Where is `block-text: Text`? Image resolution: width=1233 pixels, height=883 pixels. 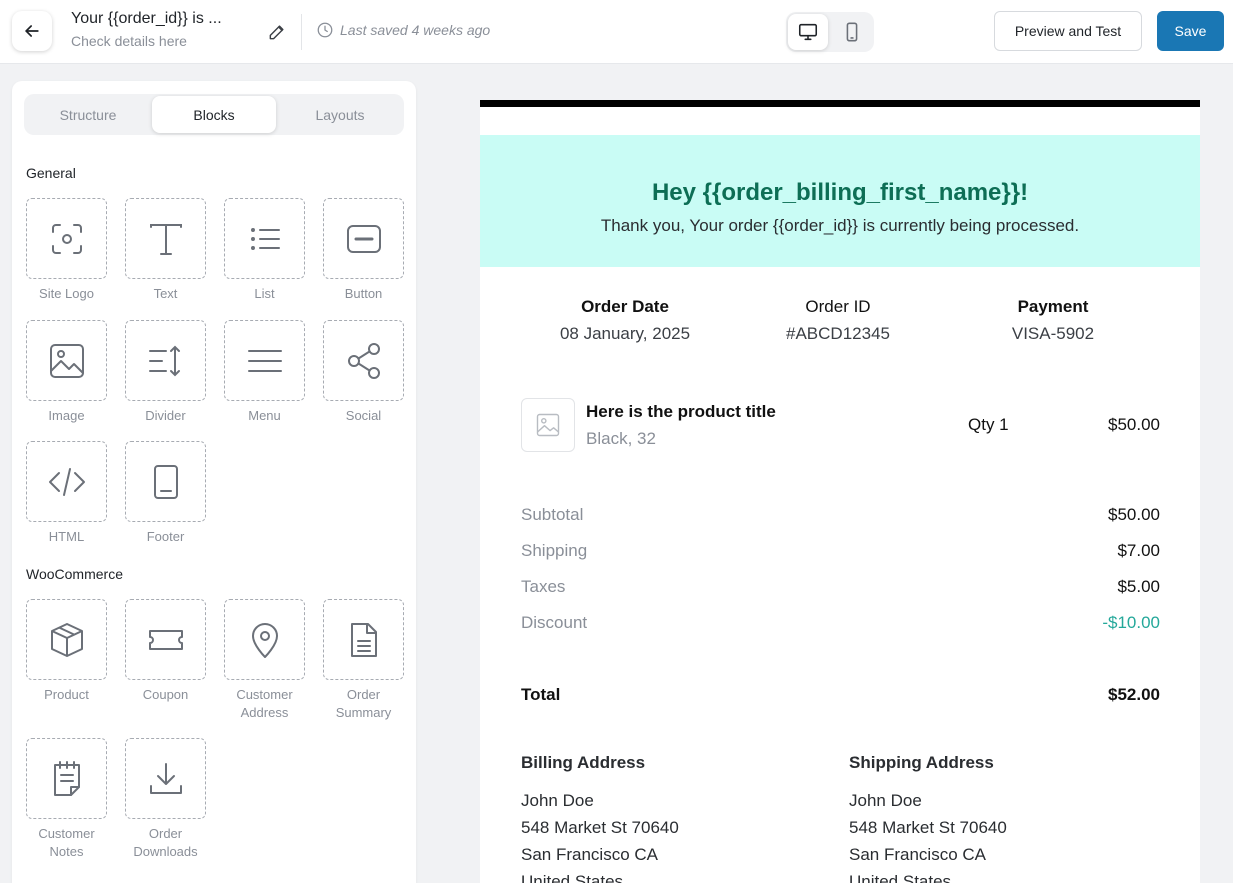 block-text: Text is located at coordinates (165, 250).